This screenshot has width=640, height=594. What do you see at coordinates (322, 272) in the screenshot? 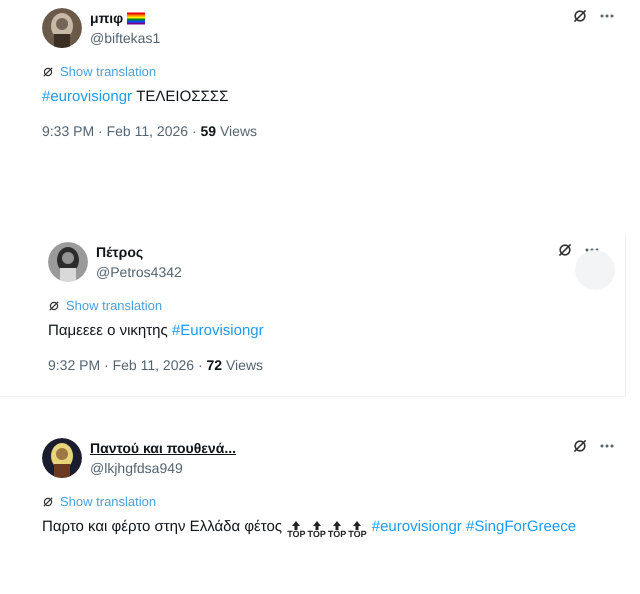
I see `user-handle: @Petros4342` at bounding box center [322, 272].